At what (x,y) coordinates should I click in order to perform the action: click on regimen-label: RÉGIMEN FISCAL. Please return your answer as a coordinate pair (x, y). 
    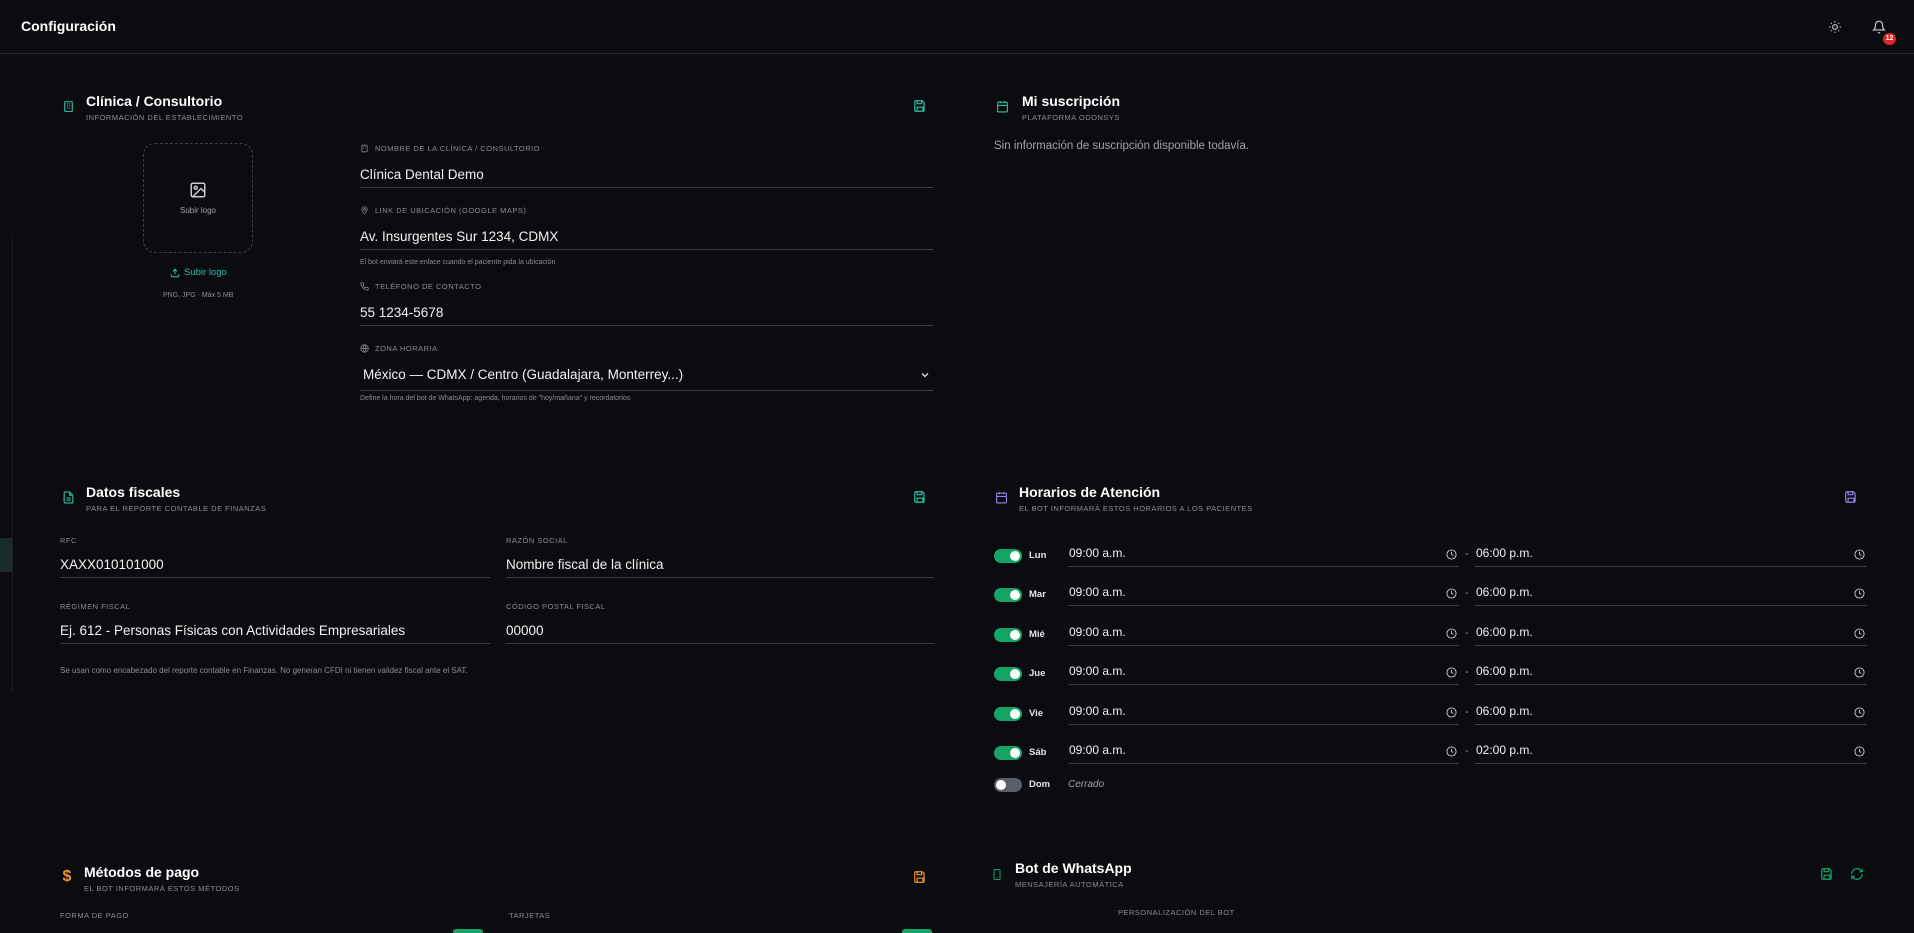
    Looking at the image, I should click on (95, 606).